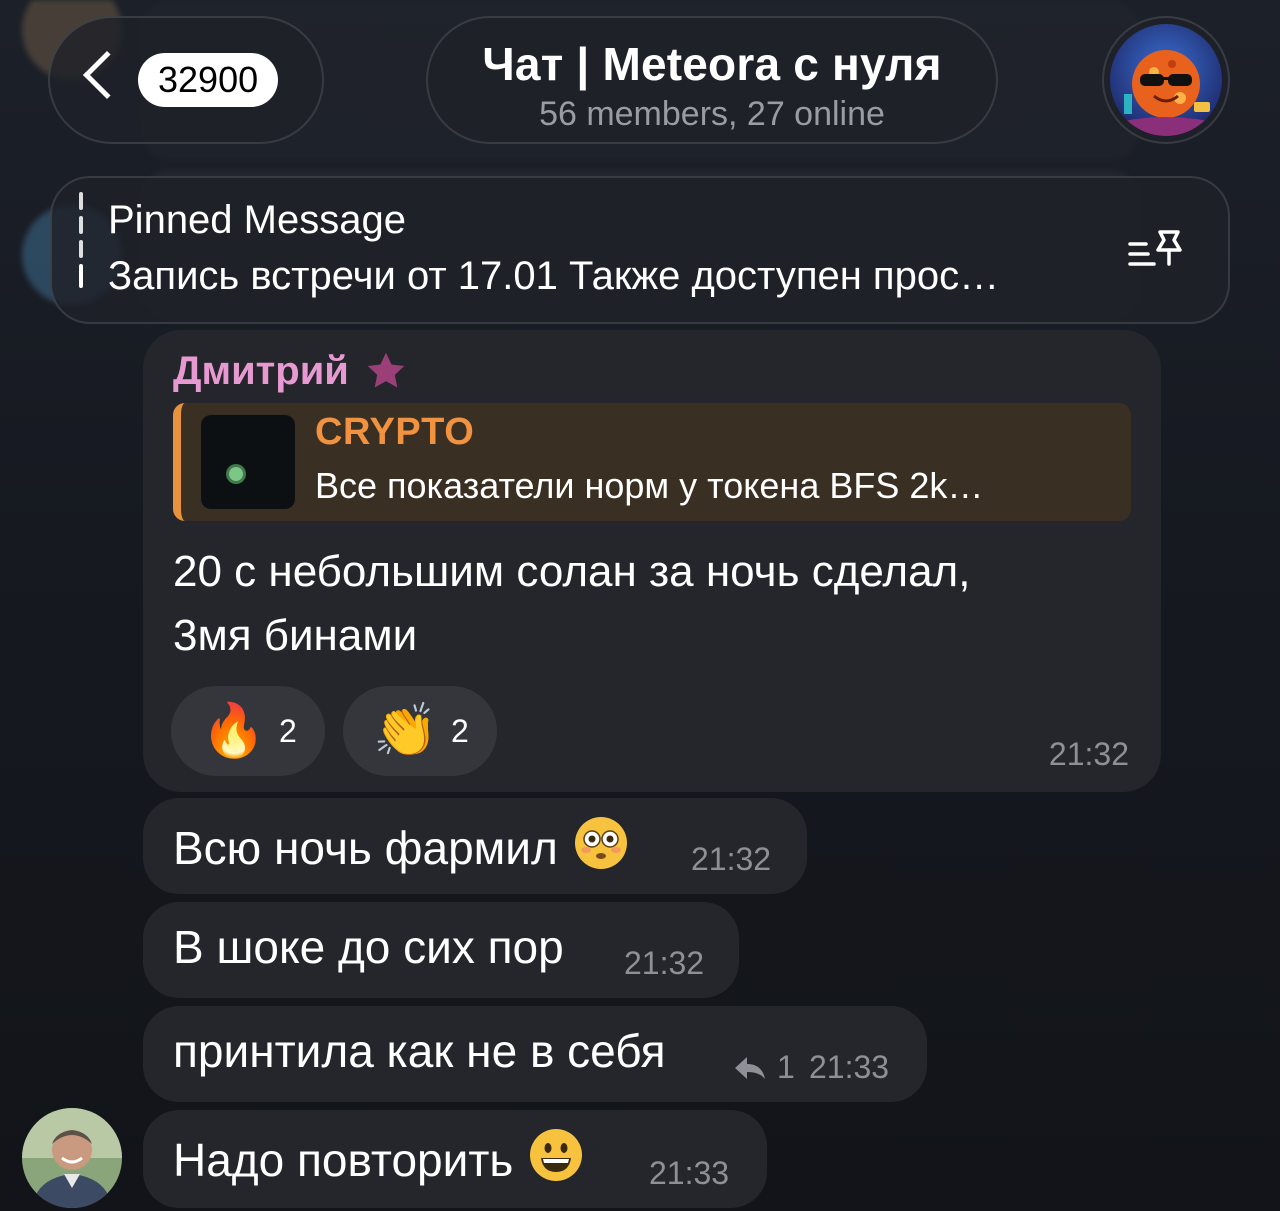 The height and width of the screenshot is (1211, 1280). I want to click on message-text: Всю ночь фармил, so click(400, 845).